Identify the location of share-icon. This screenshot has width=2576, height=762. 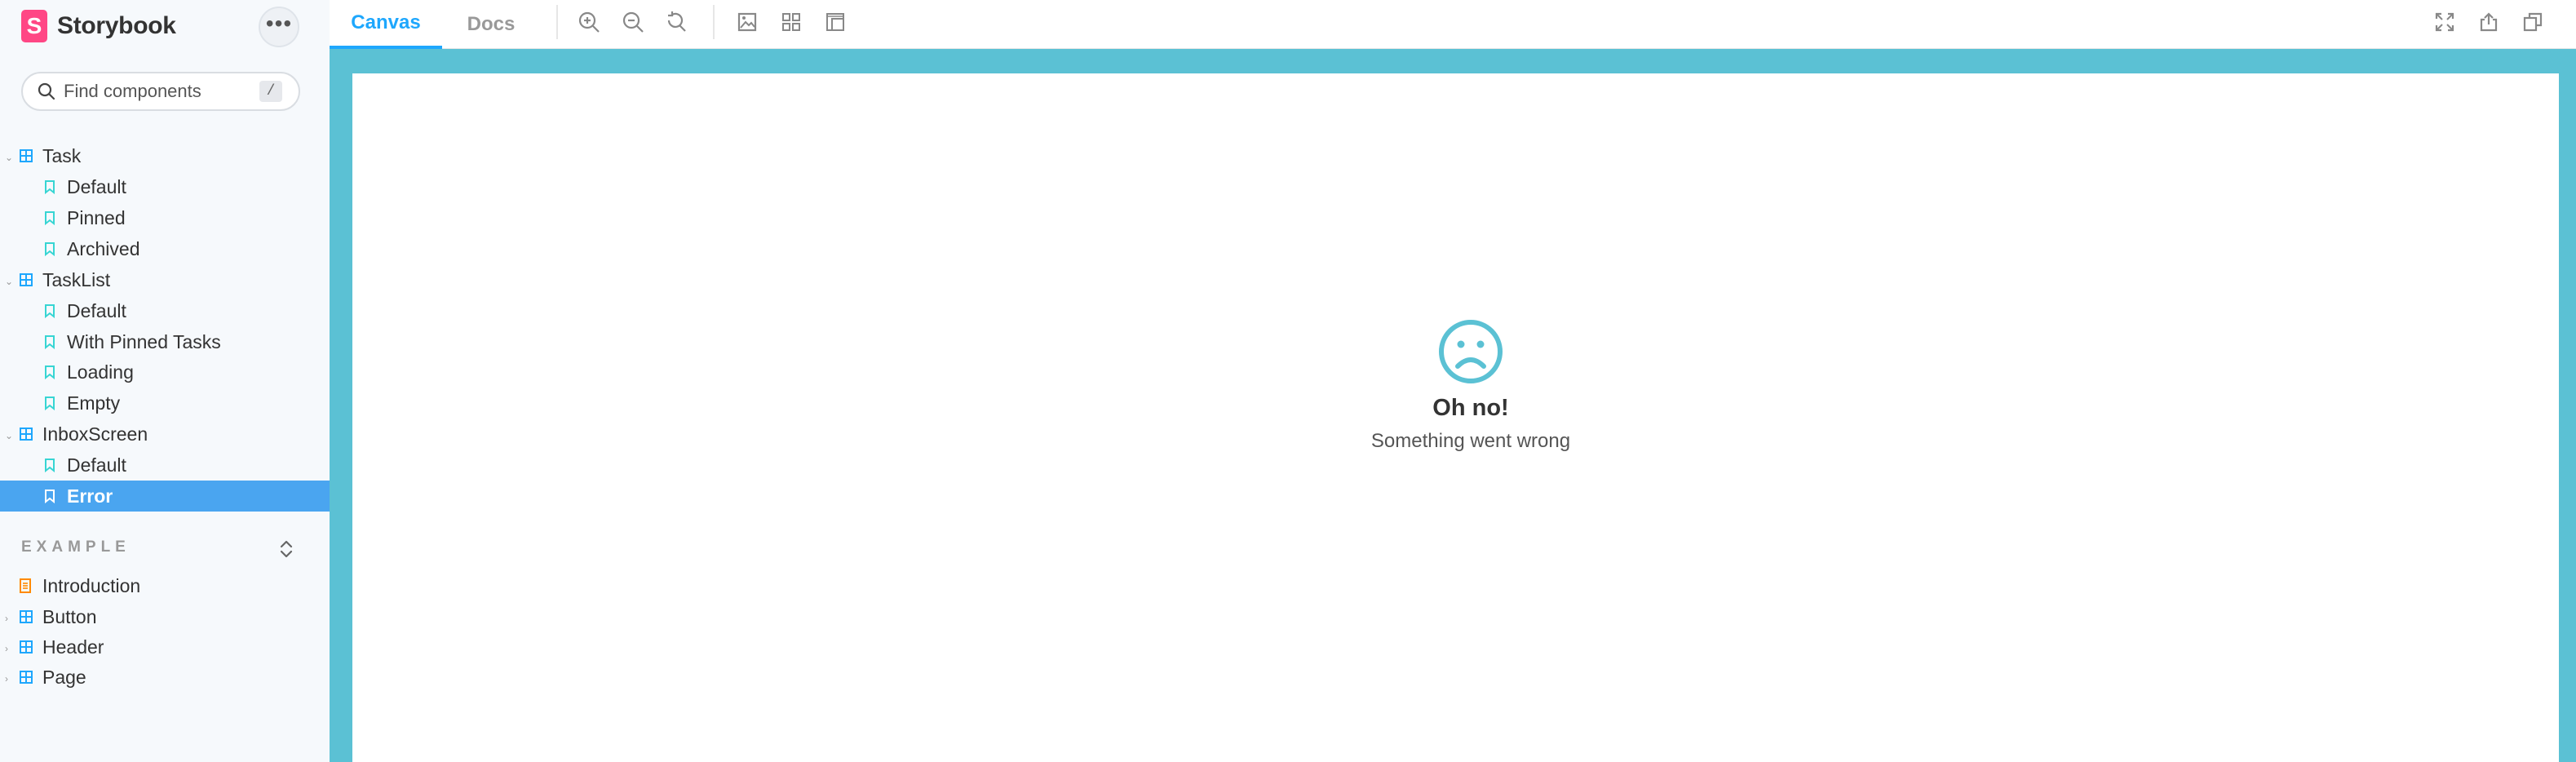
(2488, 22).